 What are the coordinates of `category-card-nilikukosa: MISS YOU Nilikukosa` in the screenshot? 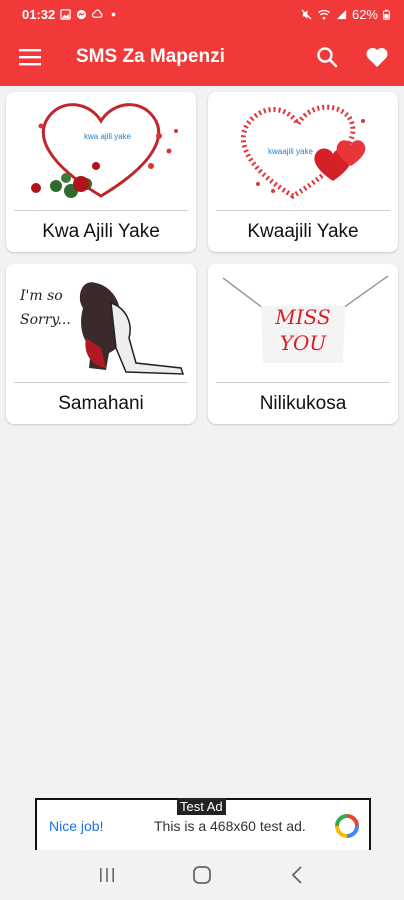 It's located at (303, 344).